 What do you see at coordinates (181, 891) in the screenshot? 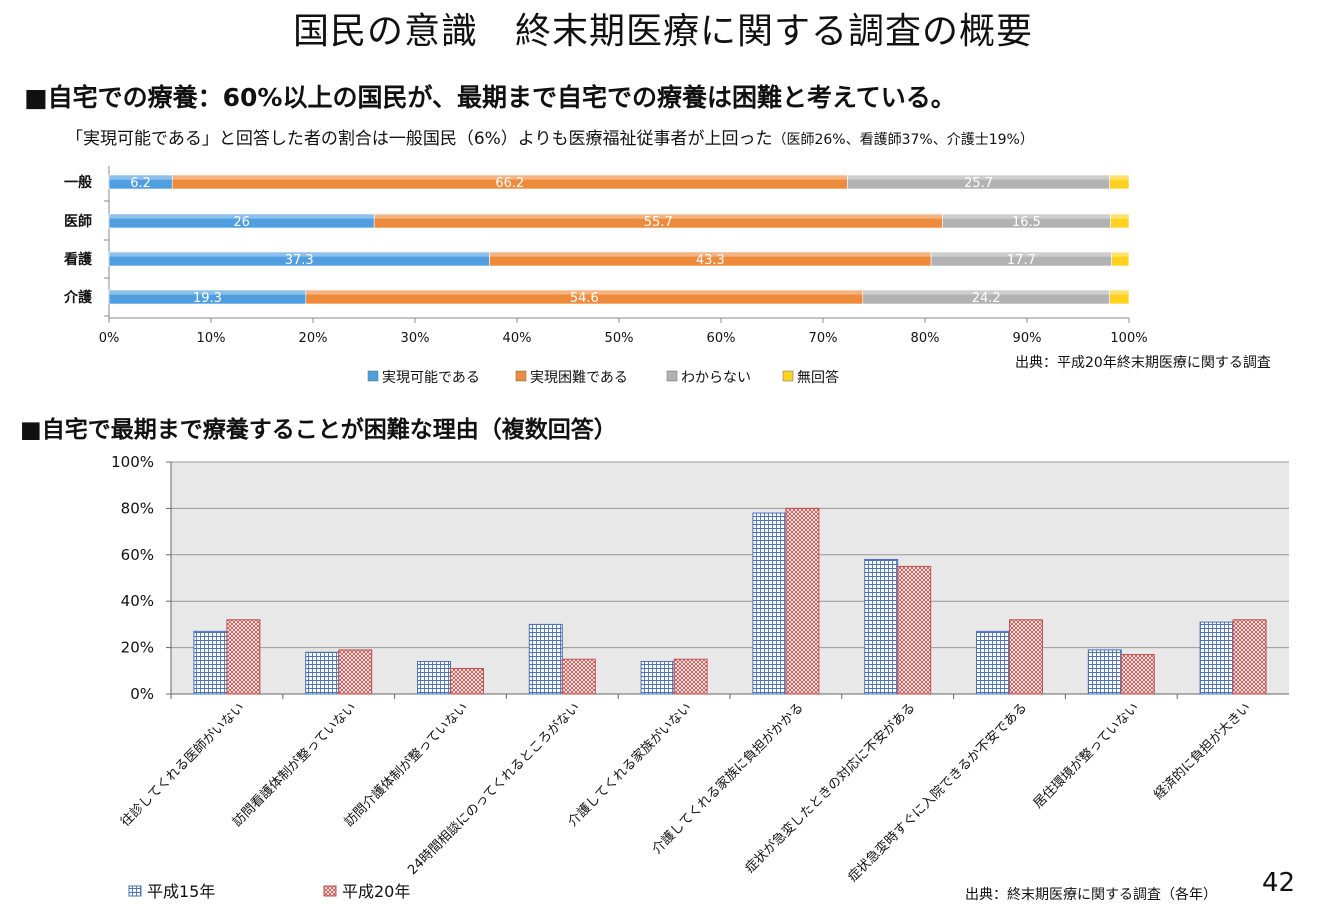
I see `legend-label: 平成15年` at bounding box center [181, 891].